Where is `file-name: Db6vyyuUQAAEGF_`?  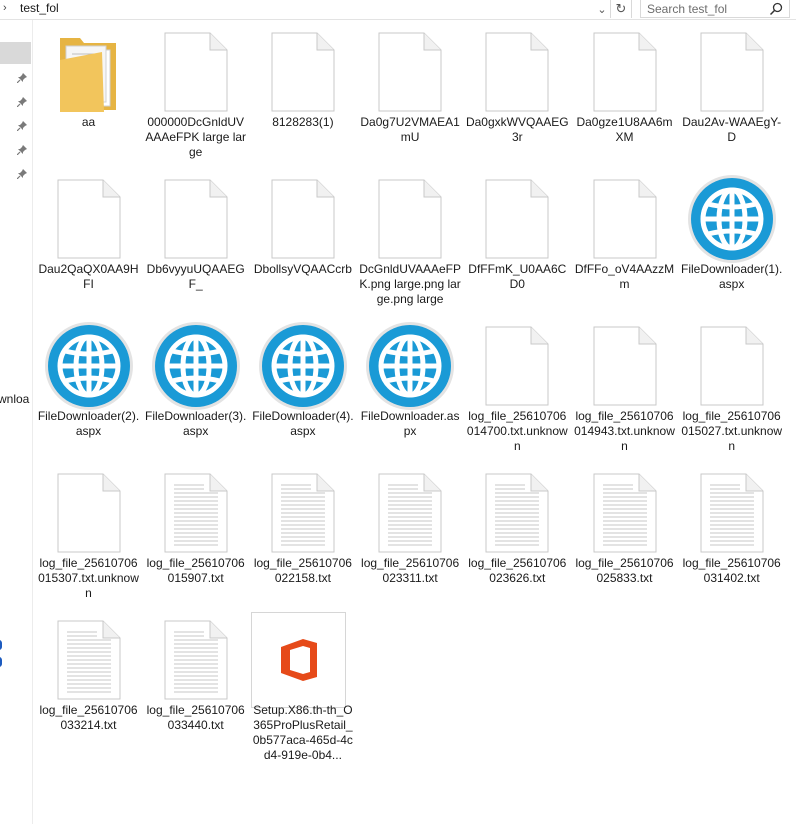
file-name: Db6vyyuUQAAEGF_ is located at coordinates (195, 277).